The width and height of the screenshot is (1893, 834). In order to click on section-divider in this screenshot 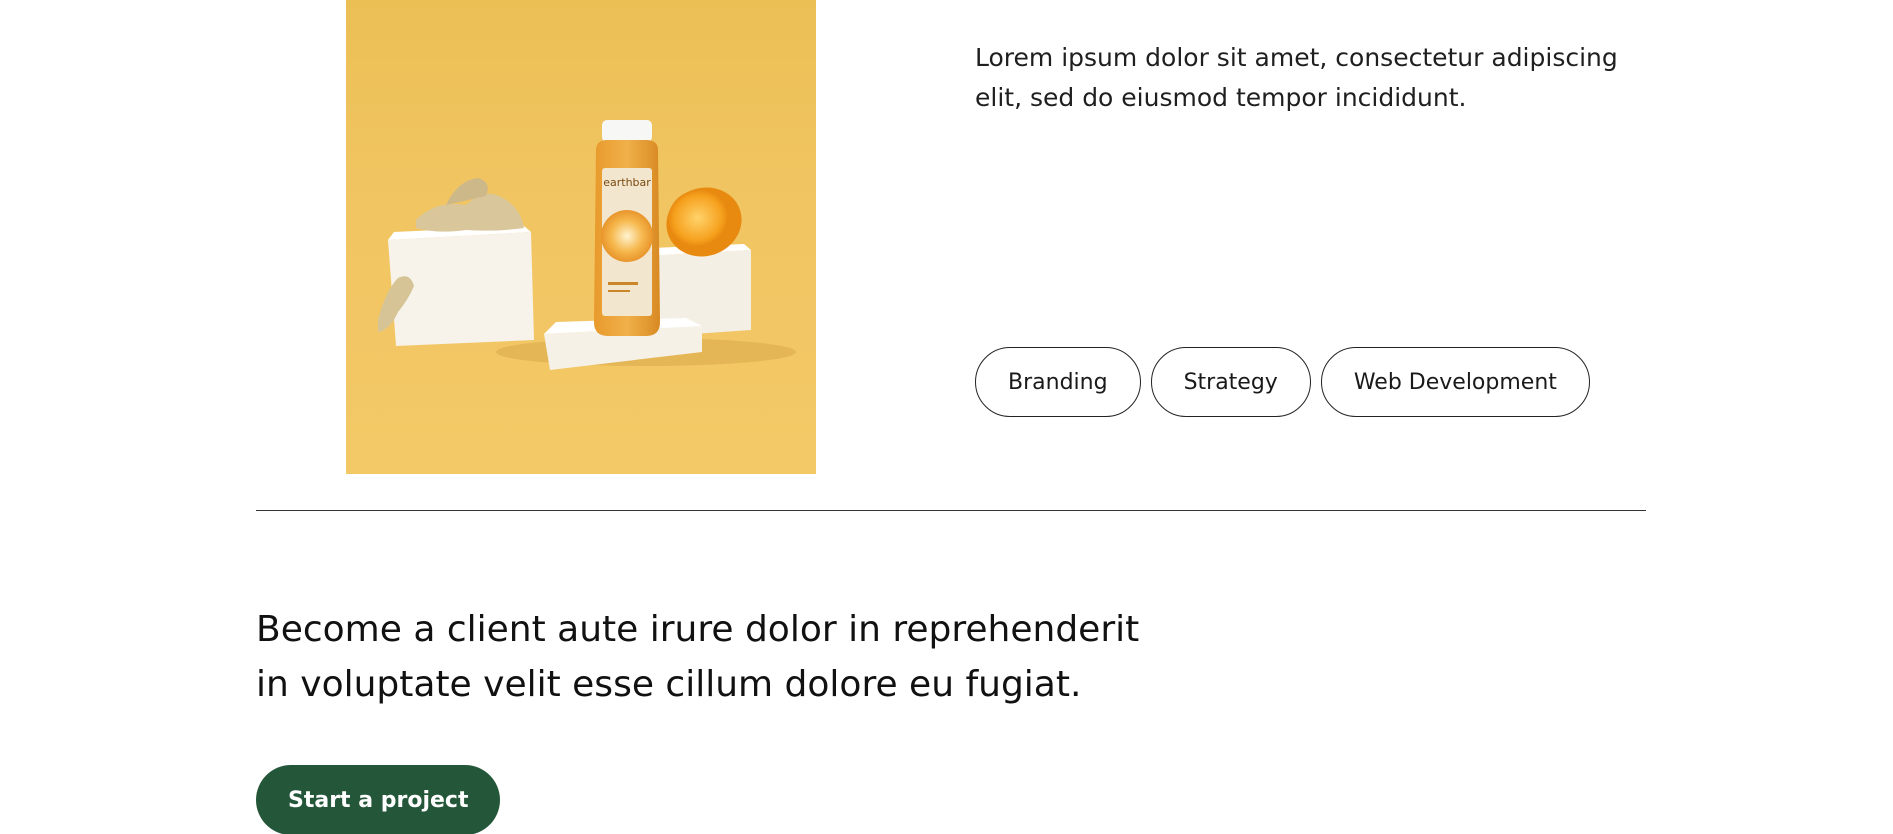, I will do `click(951, 510)`.